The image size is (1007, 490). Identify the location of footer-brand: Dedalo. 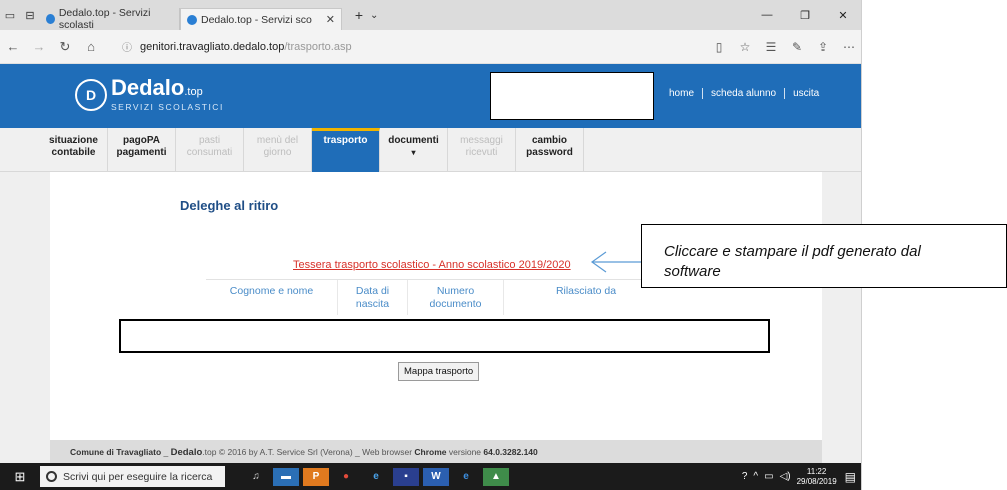
(186, 452).